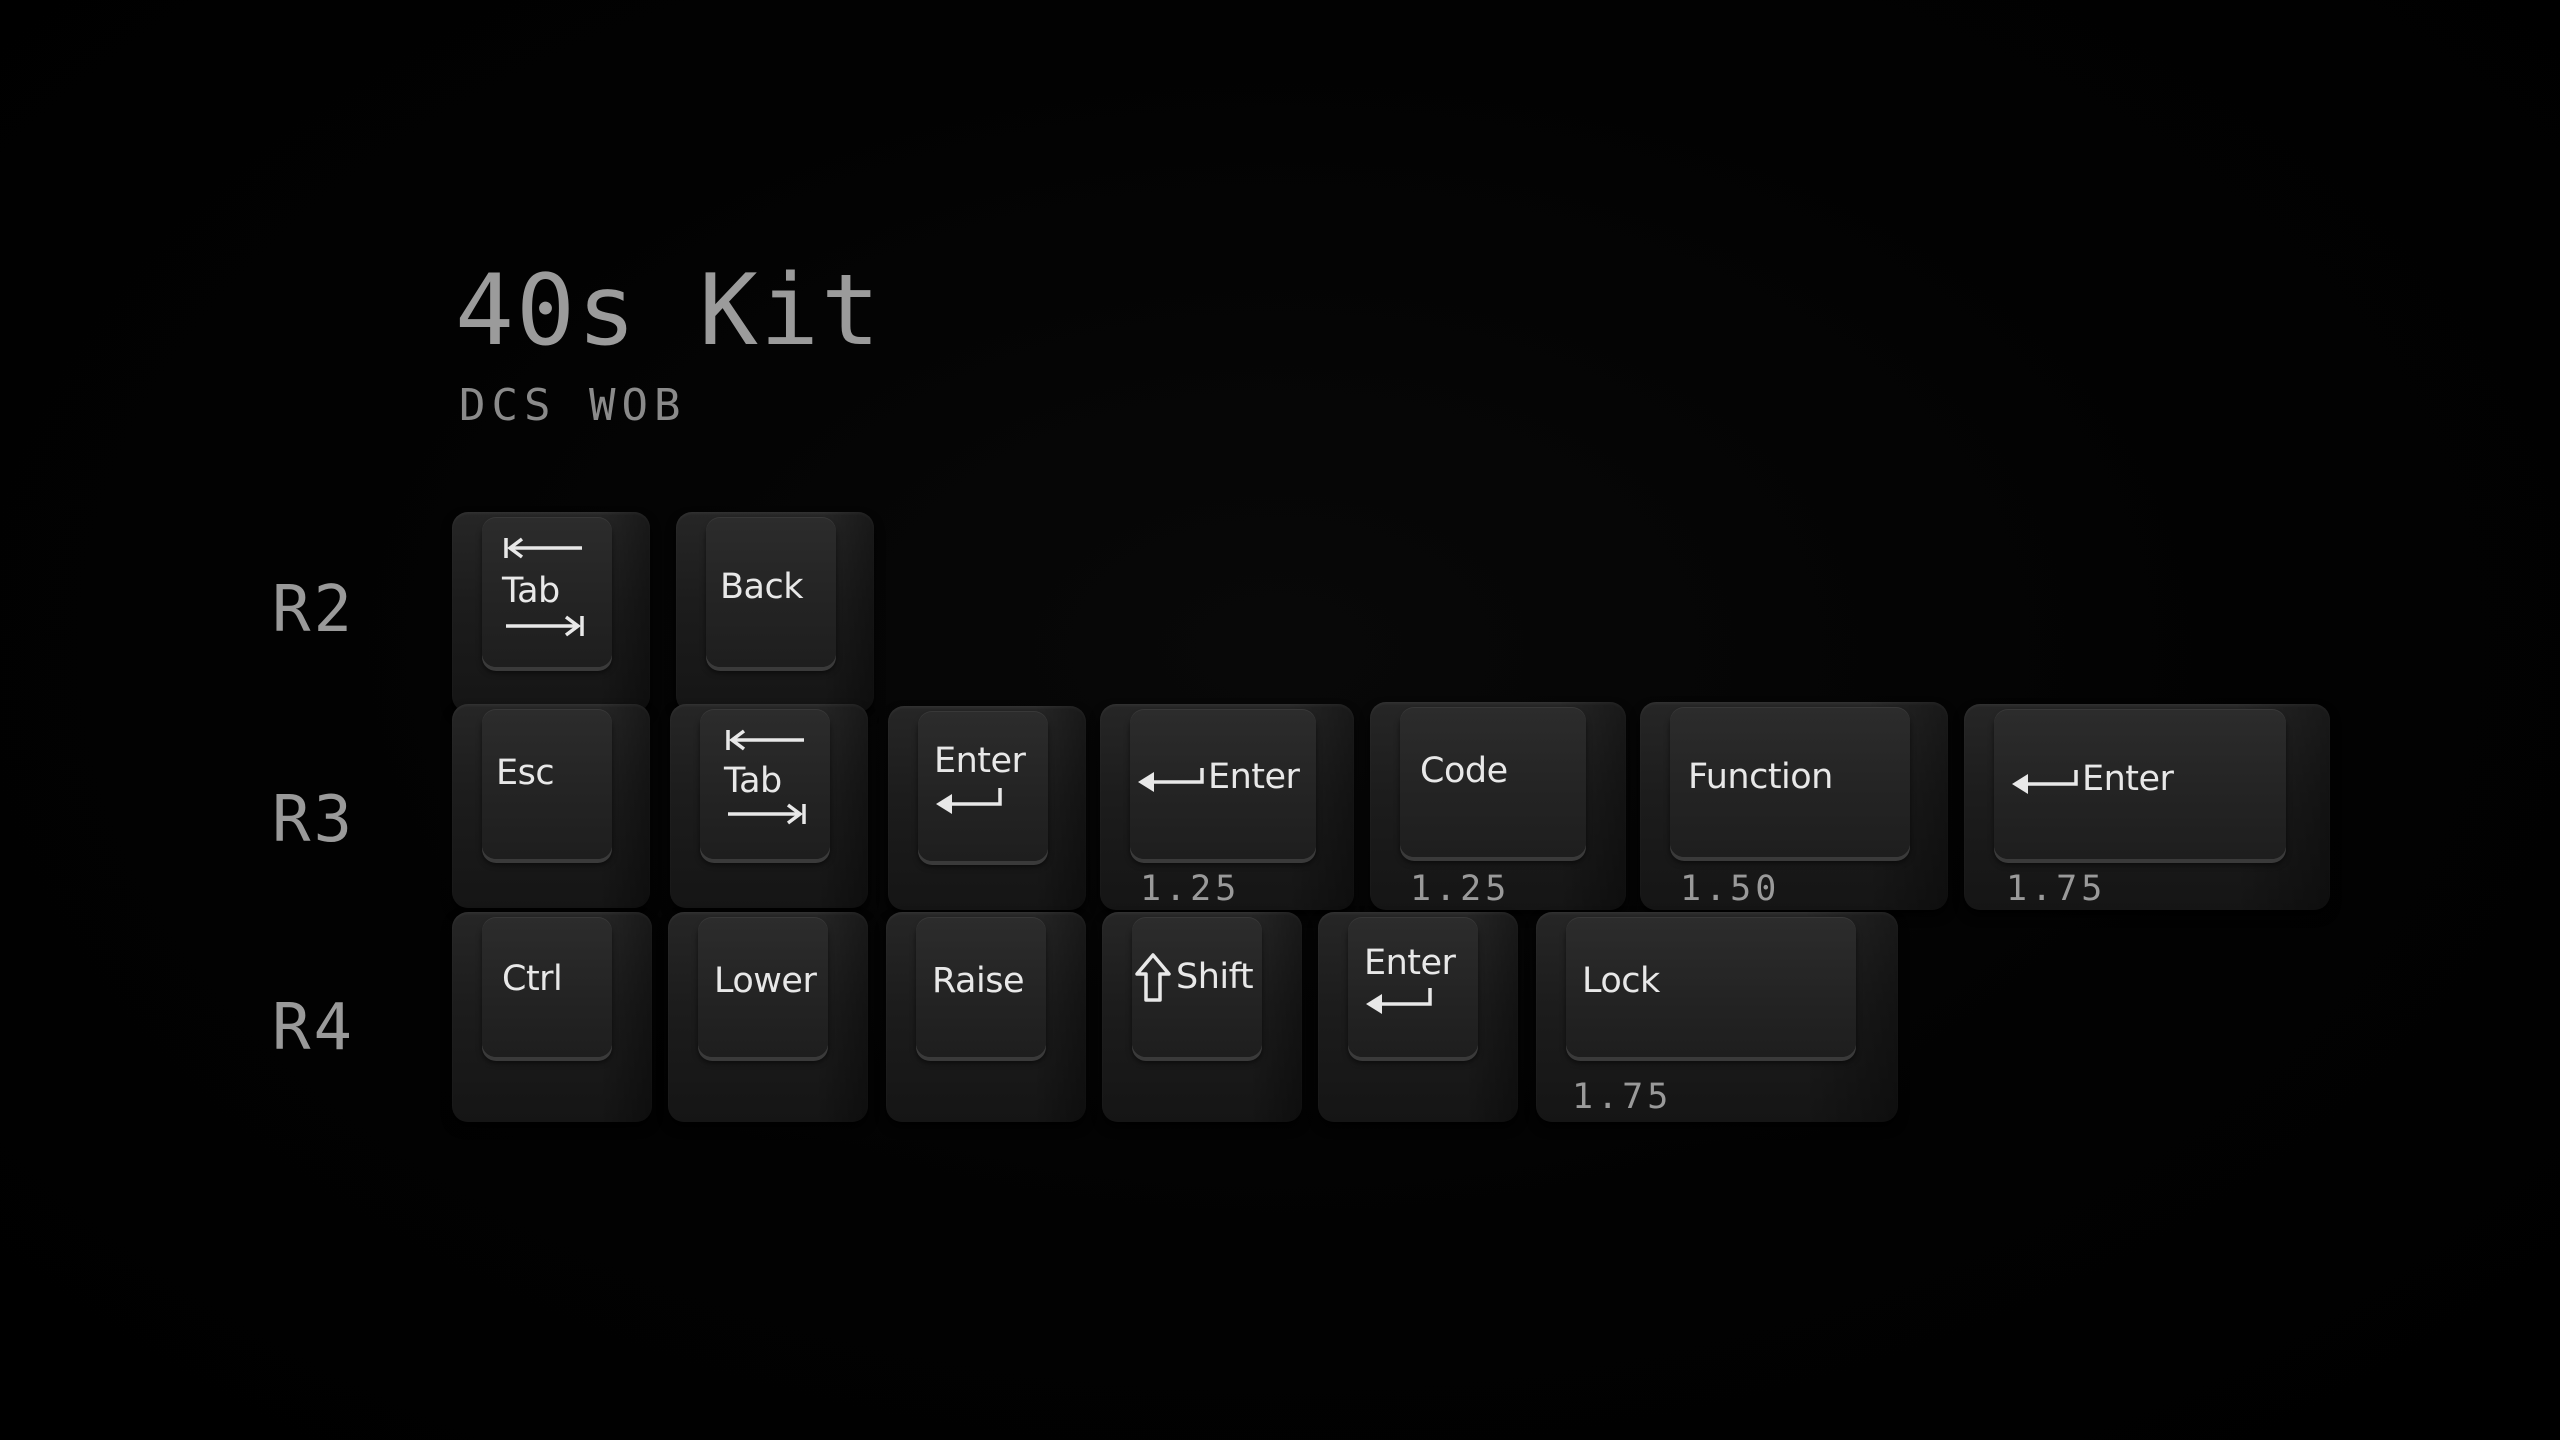 This screenshot has height=1440, width=2560. Describe the element at coordinates (314, 610) in the screenshot. I see `row-label-r2: R2` at that location.